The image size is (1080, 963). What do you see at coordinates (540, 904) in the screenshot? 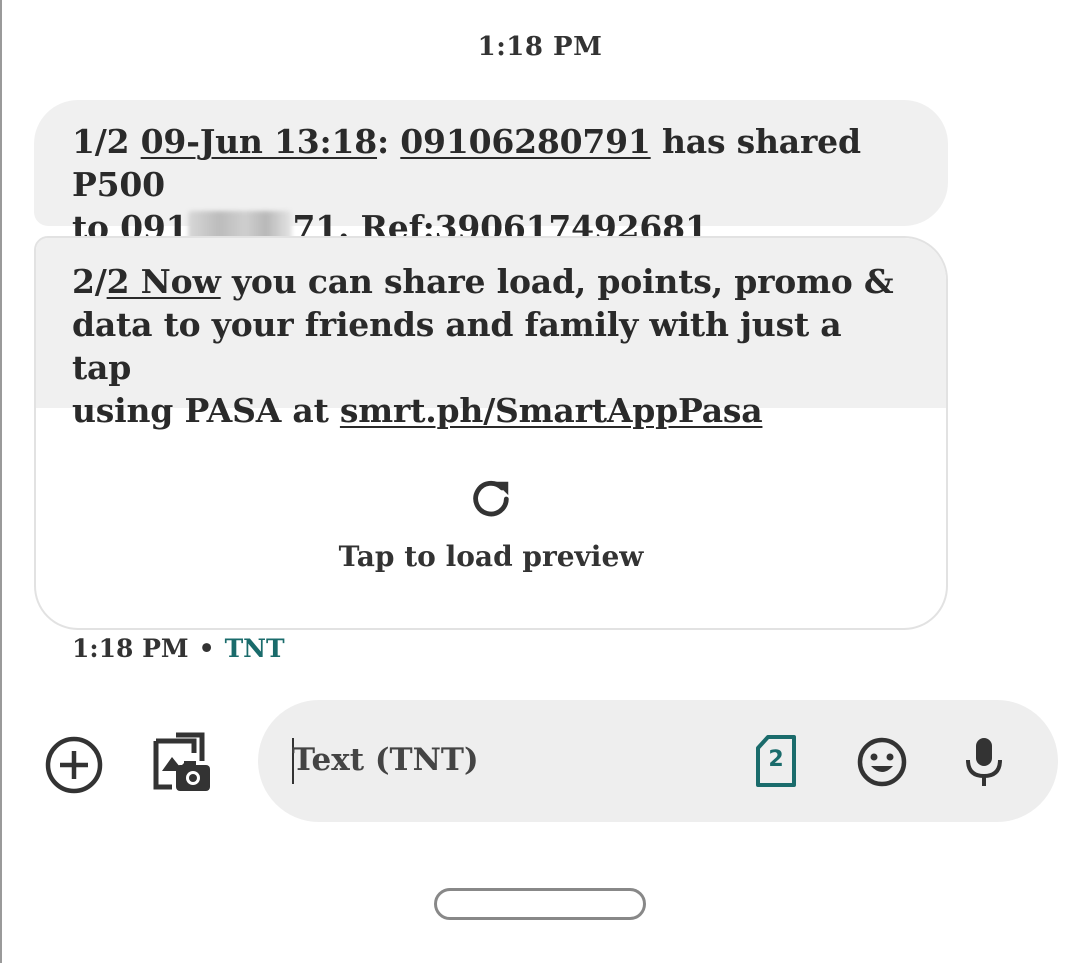
I see `home-gesture-bar` at bounding box center [540, 904].